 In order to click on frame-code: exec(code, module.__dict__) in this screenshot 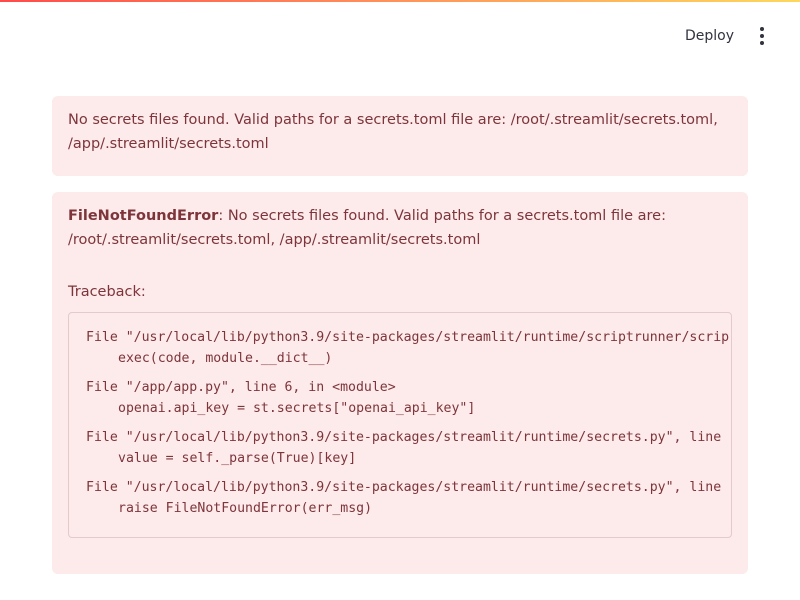, I will do `click(225, 358)`.